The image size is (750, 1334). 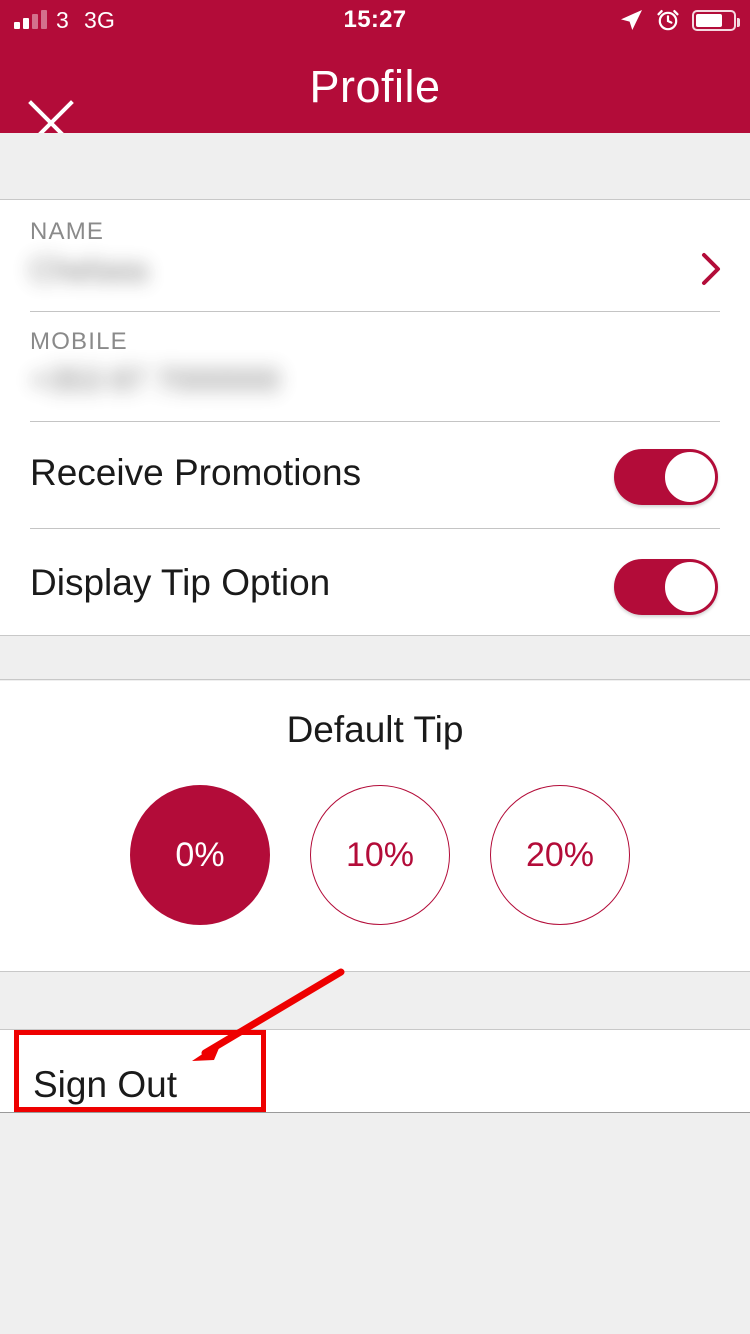 What do you see at coordinates (375, 729) in the screenshot?
I see `default-tip-title: Default Tip` at bounding box center [375, 729].